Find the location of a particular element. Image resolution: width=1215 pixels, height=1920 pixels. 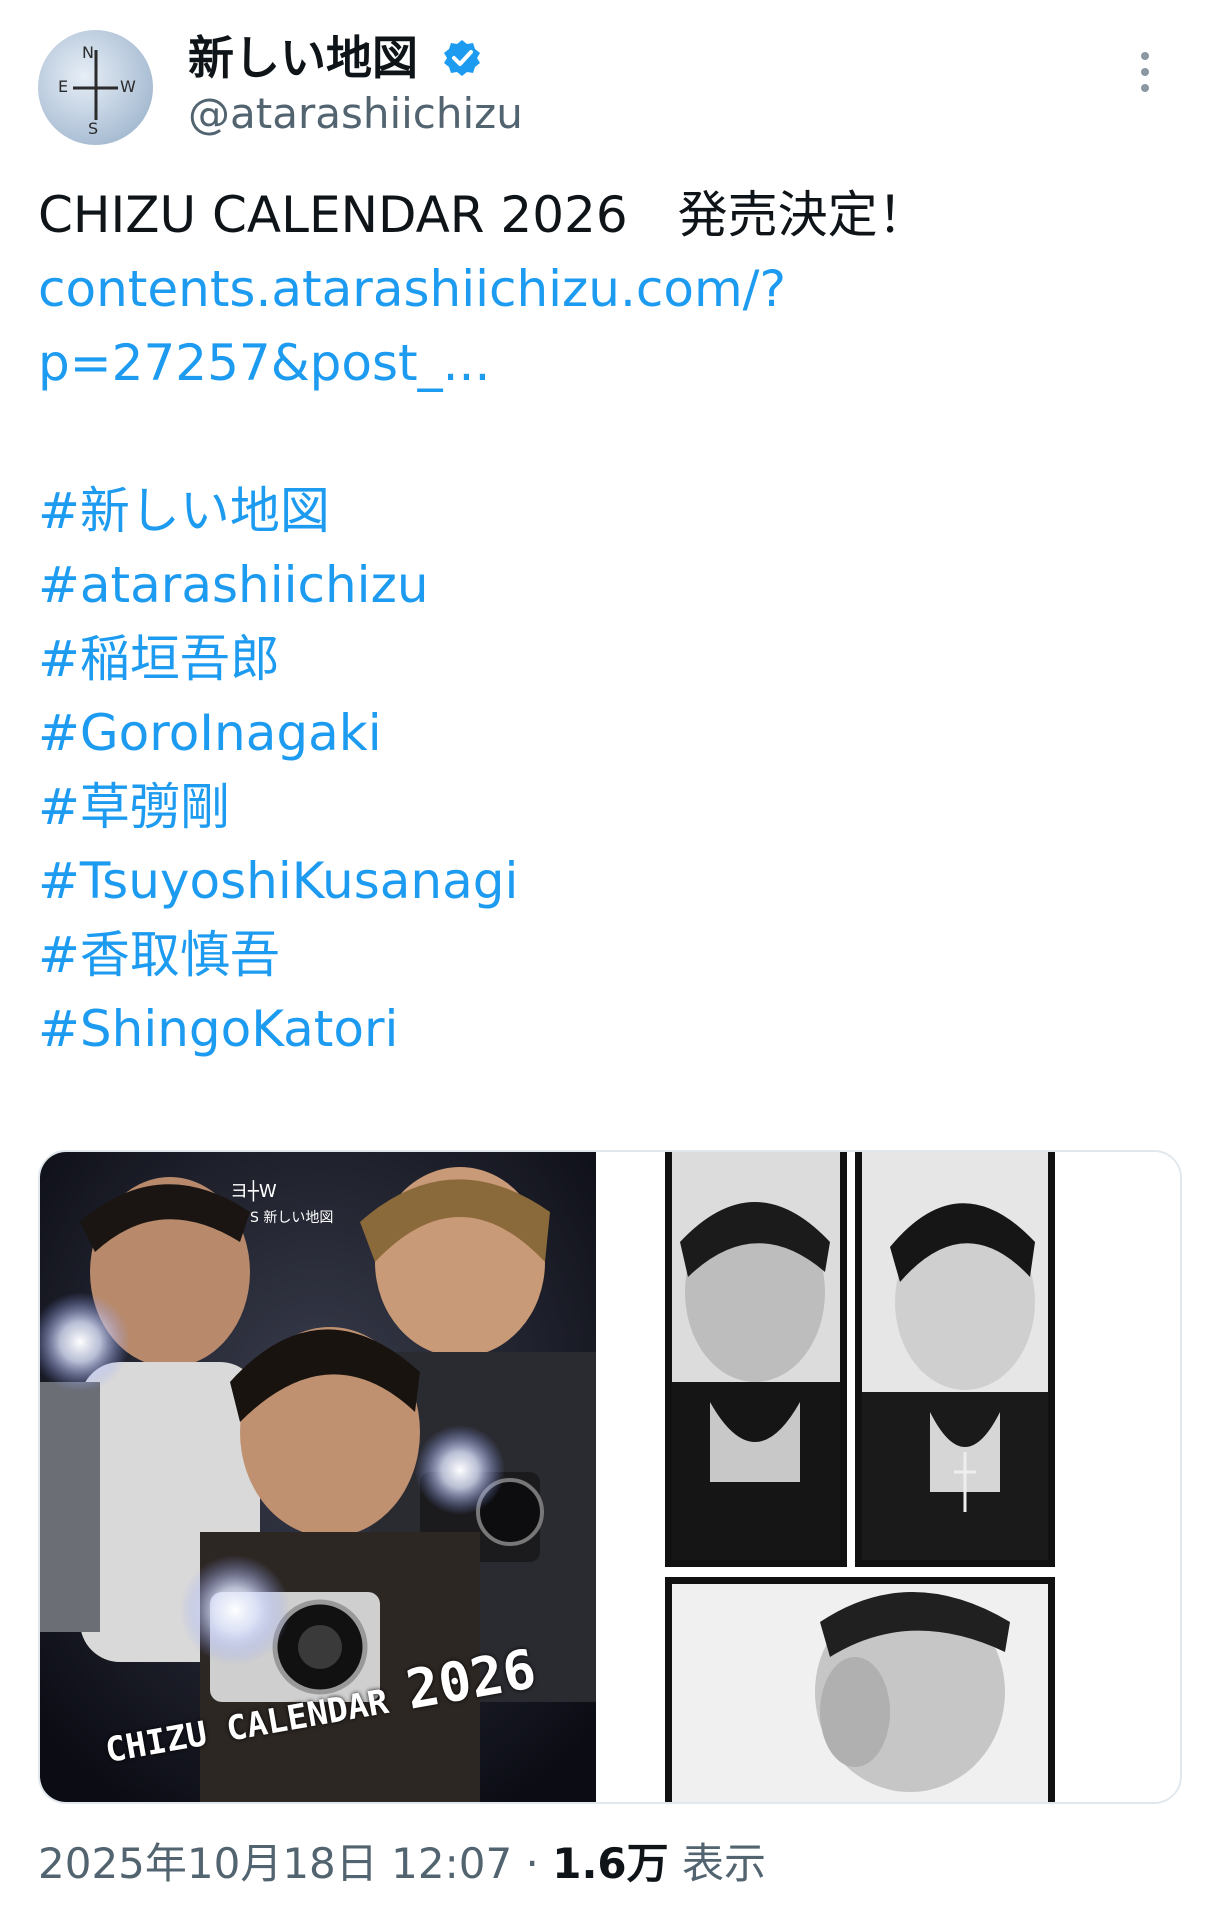

display-name: 新しい地図 is located at coordinates (303, 58).